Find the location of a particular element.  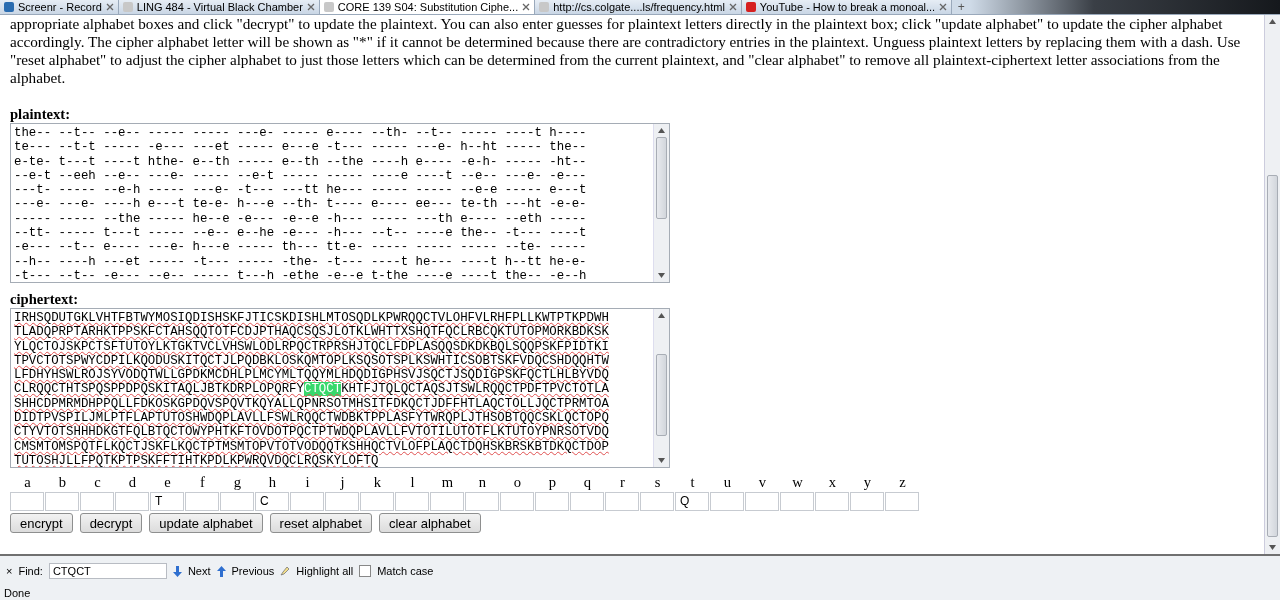

page-scrollbar is located at coordinates (1272, 284).